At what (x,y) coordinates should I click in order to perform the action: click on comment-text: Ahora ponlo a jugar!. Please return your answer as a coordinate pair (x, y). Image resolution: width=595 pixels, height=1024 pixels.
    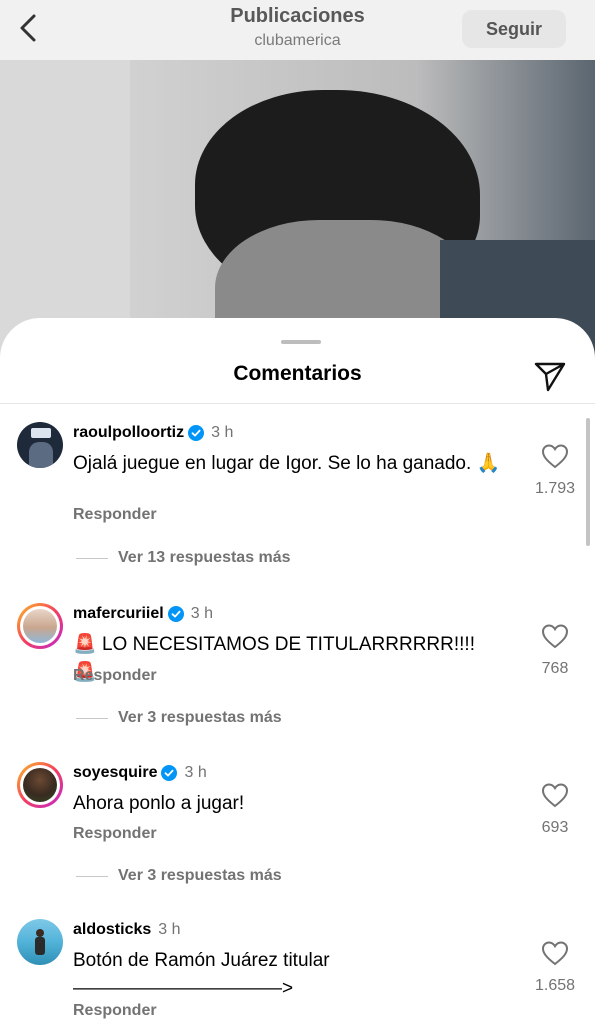
    Looking at the image, I should click on (159, 803).